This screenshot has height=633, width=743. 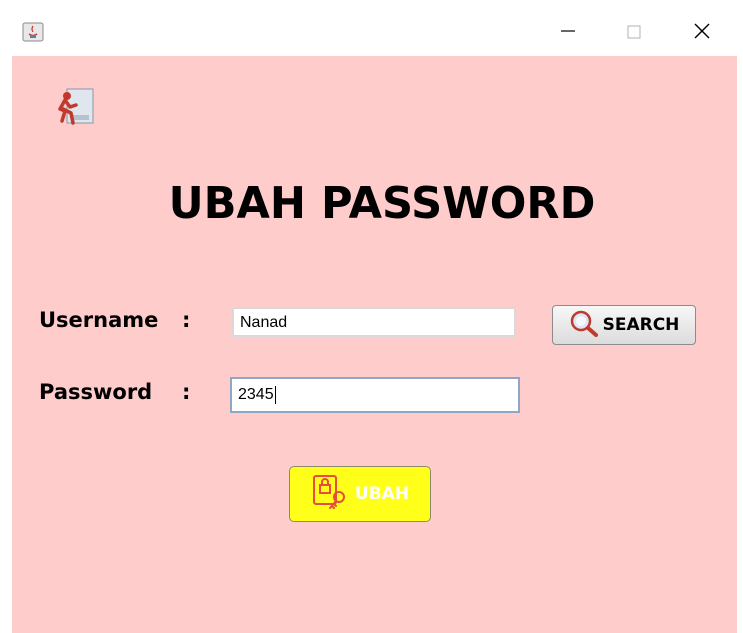 What do you see at coordinates (186, 320) in the screenshot?
I see `username-colon: :` at bounding box center [186, 320].